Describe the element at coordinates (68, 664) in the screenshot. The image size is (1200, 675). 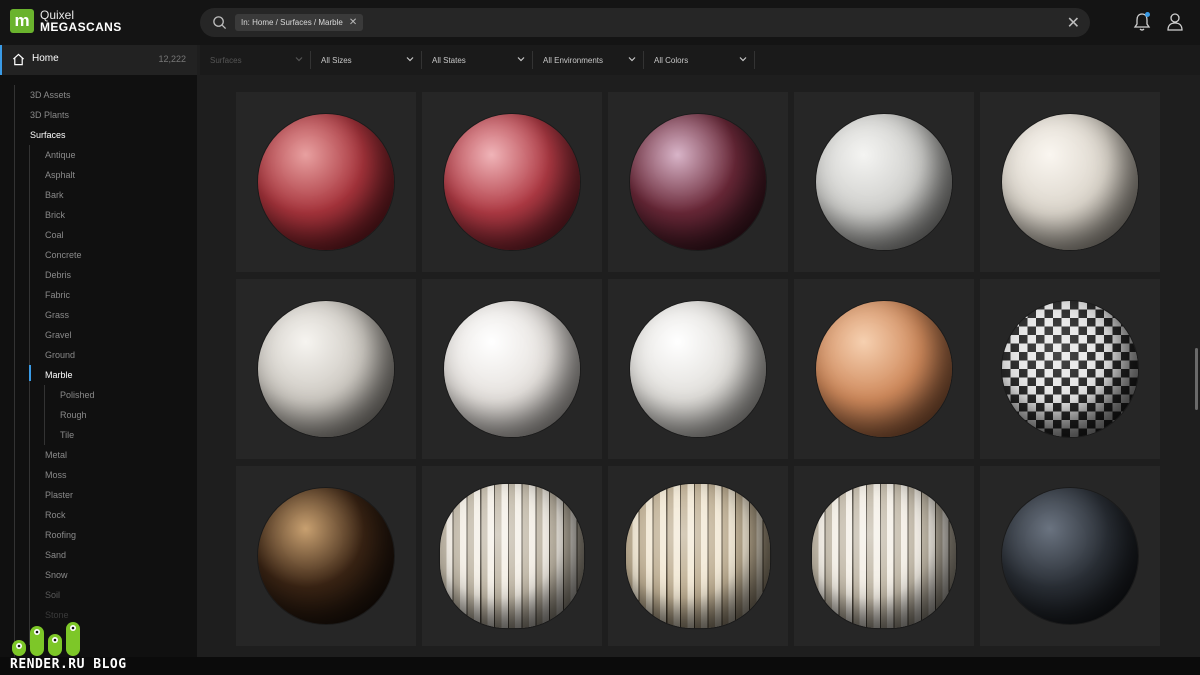
I see `watermark-text: RENDER.RU BLOG` at that location.